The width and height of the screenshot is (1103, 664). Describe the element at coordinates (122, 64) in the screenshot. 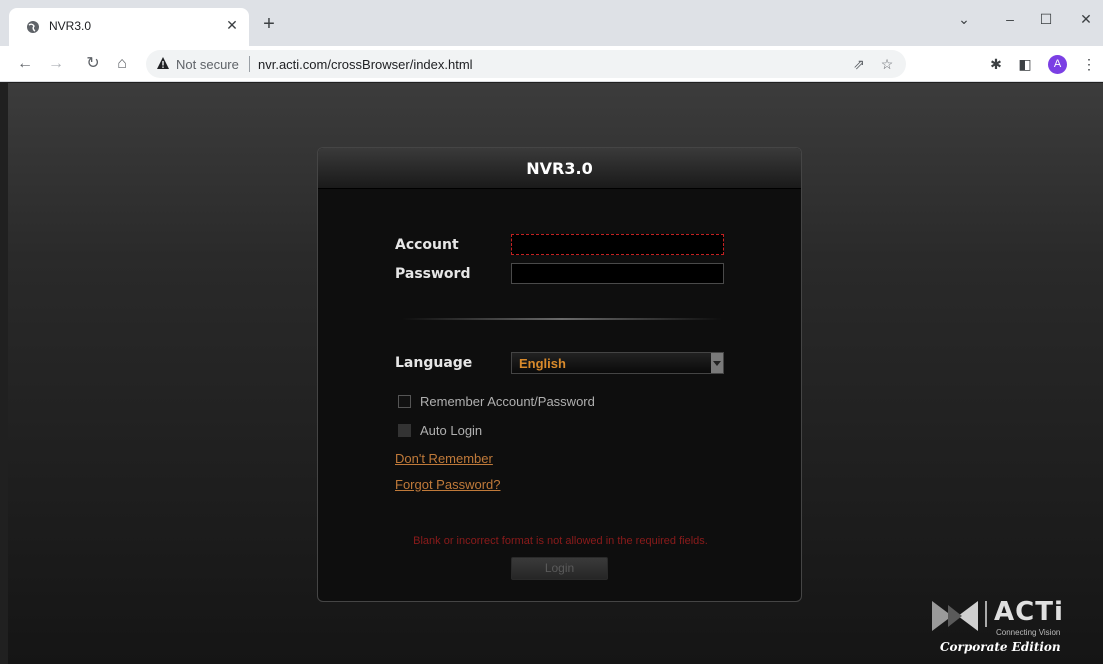

I see `home-button: ⌂` at that location.